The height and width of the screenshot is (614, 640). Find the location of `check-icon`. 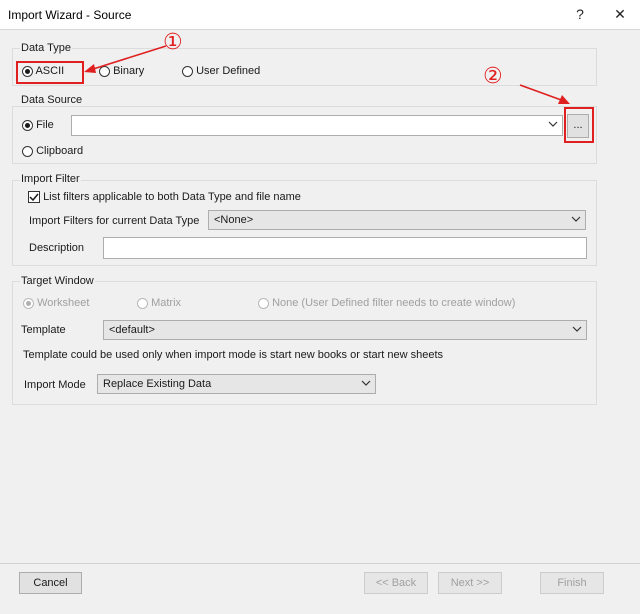

check-icon is located at coordinates (34, 197).